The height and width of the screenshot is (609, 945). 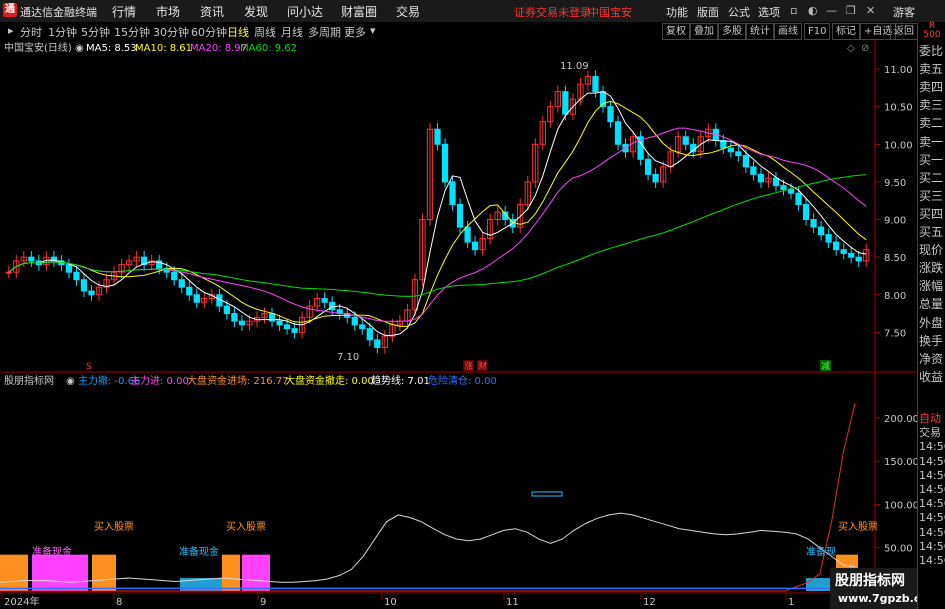 I want to click on back-button: 返回, so click(x=904, y=31).